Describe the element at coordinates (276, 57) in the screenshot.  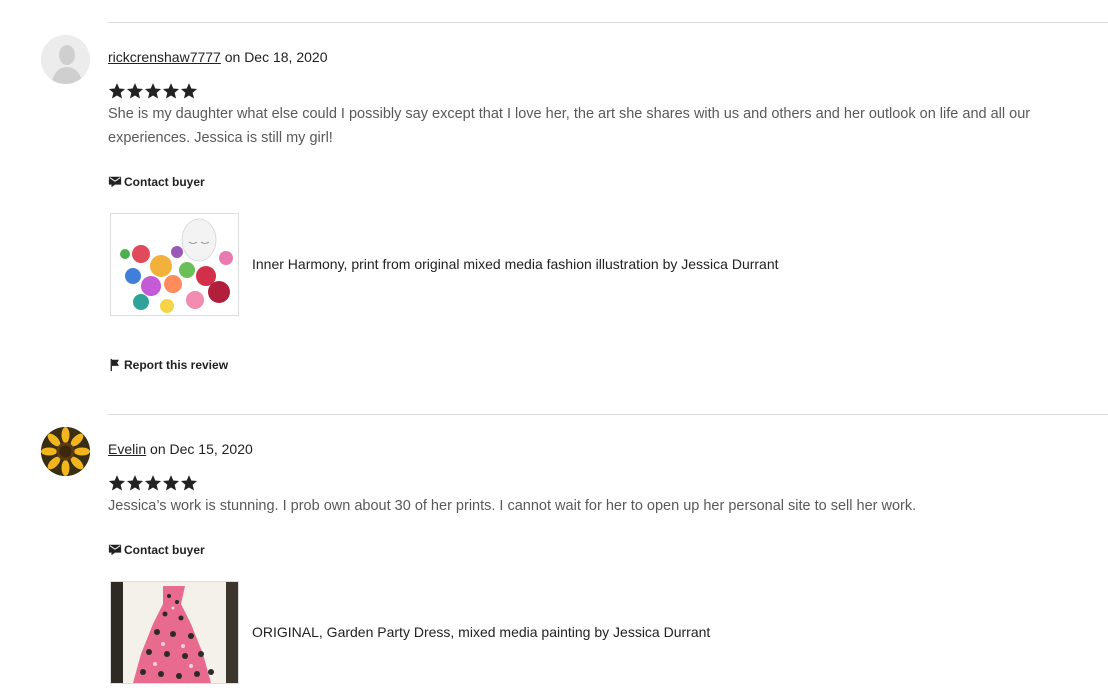
I see `review-date: on Dec 18, 2020` at that location.